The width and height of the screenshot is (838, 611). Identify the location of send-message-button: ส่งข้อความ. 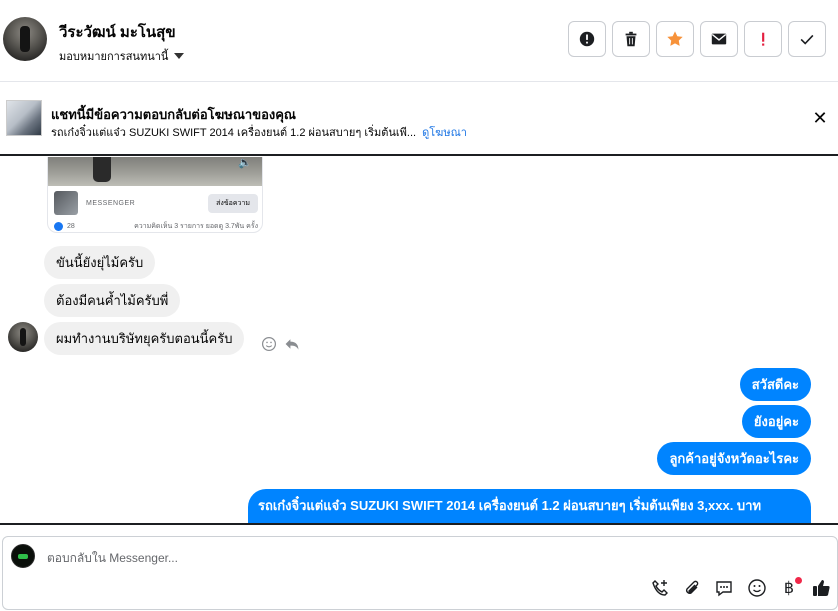
(233, 203).